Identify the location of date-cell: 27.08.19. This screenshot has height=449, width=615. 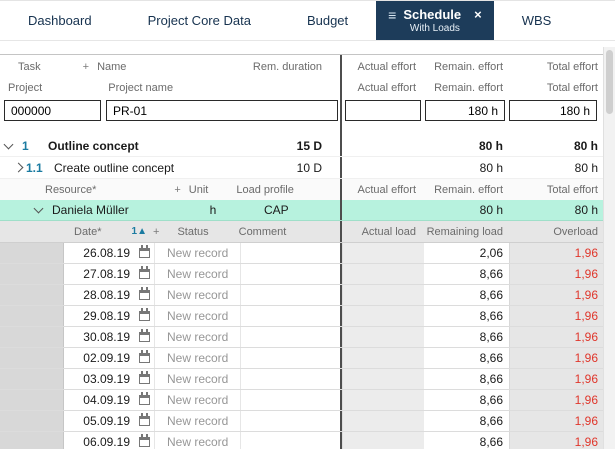
(99, 274).